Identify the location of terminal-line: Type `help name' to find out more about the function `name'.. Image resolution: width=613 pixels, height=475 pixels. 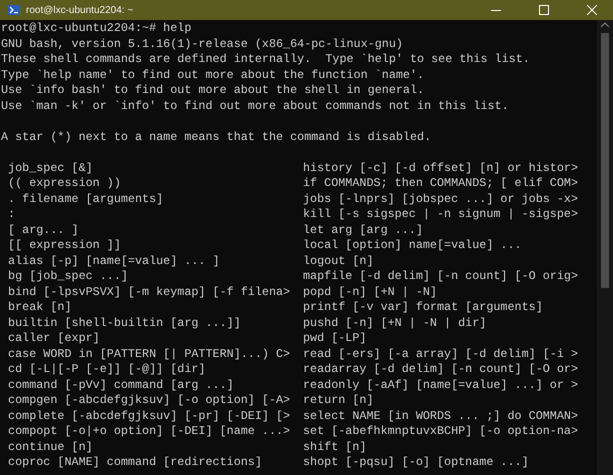
(213, 75).